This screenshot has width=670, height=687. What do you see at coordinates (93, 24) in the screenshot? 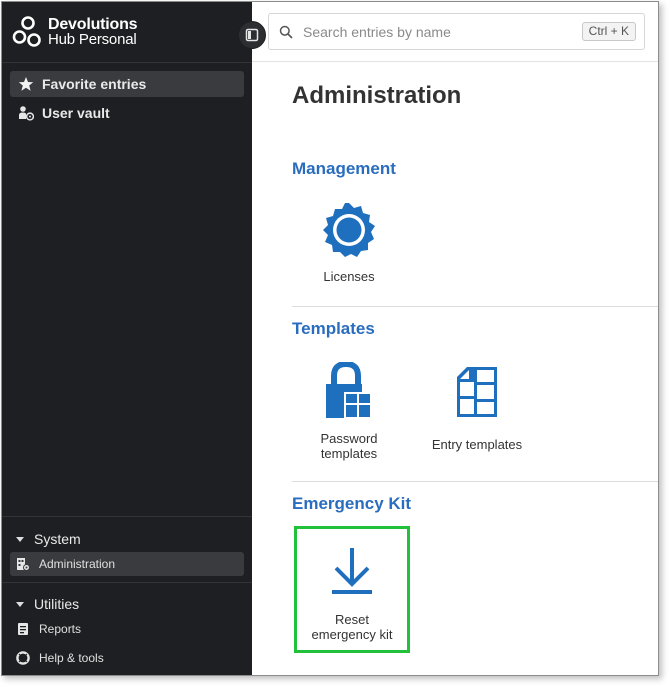
I see `brand-name: Devolutions` at bounding box center [93, 24].